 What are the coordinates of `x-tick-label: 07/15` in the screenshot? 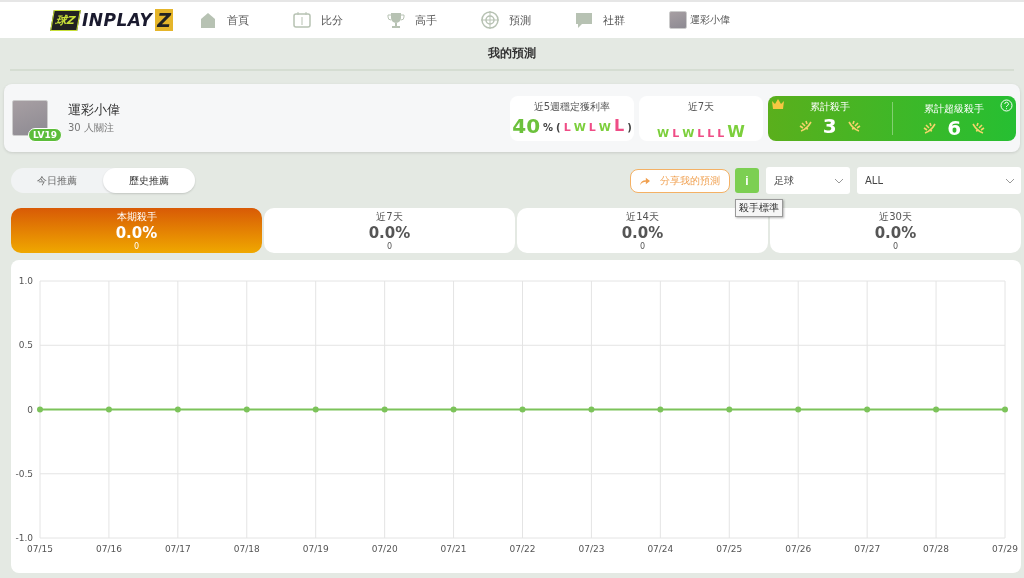 It's located at (40, 549).